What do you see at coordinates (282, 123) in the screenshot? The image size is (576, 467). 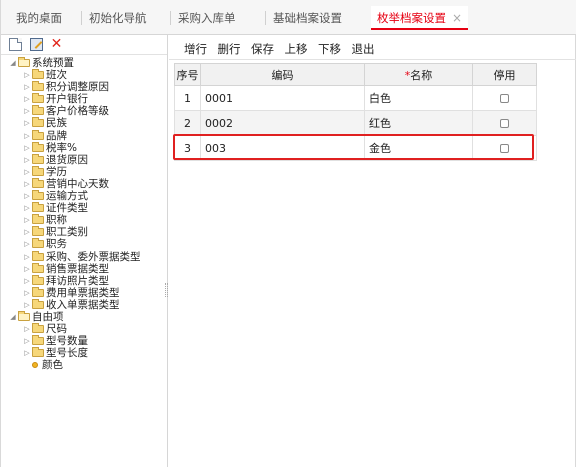 I see `cell-code: 0002` at bounding box center [282, 123].